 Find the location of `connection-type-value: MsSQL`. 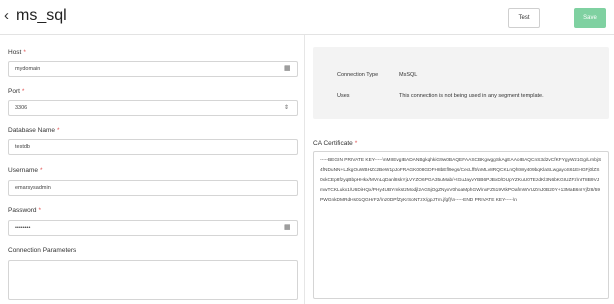

connection-type-value: MsSQL is located at coordinates (408, 75).